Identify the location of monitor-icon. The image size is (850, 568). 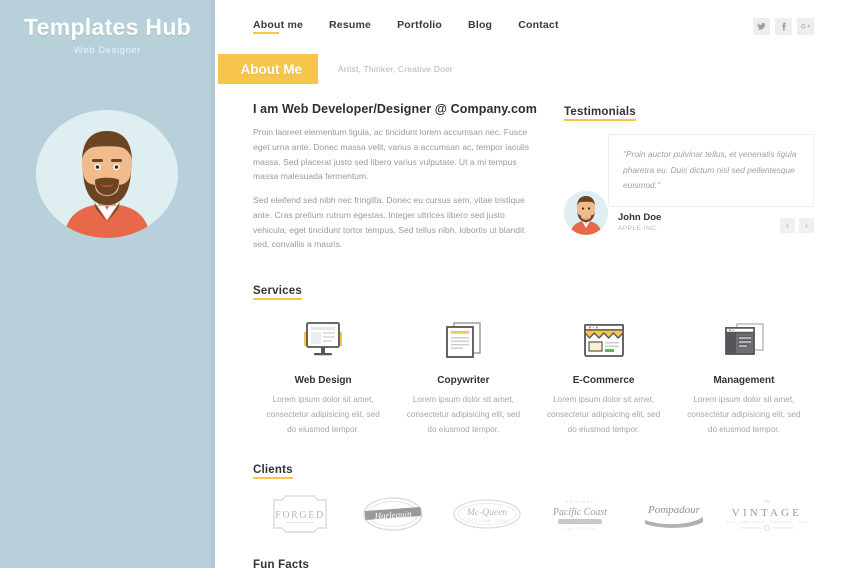
(323, 341).